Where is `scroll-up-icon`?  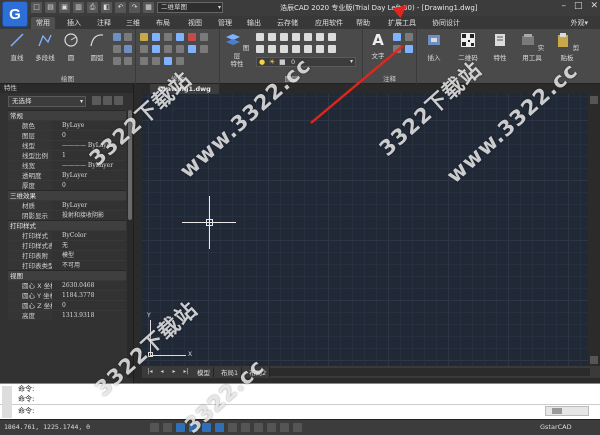 scroll-up-icon is located at coordinates (594, 100).